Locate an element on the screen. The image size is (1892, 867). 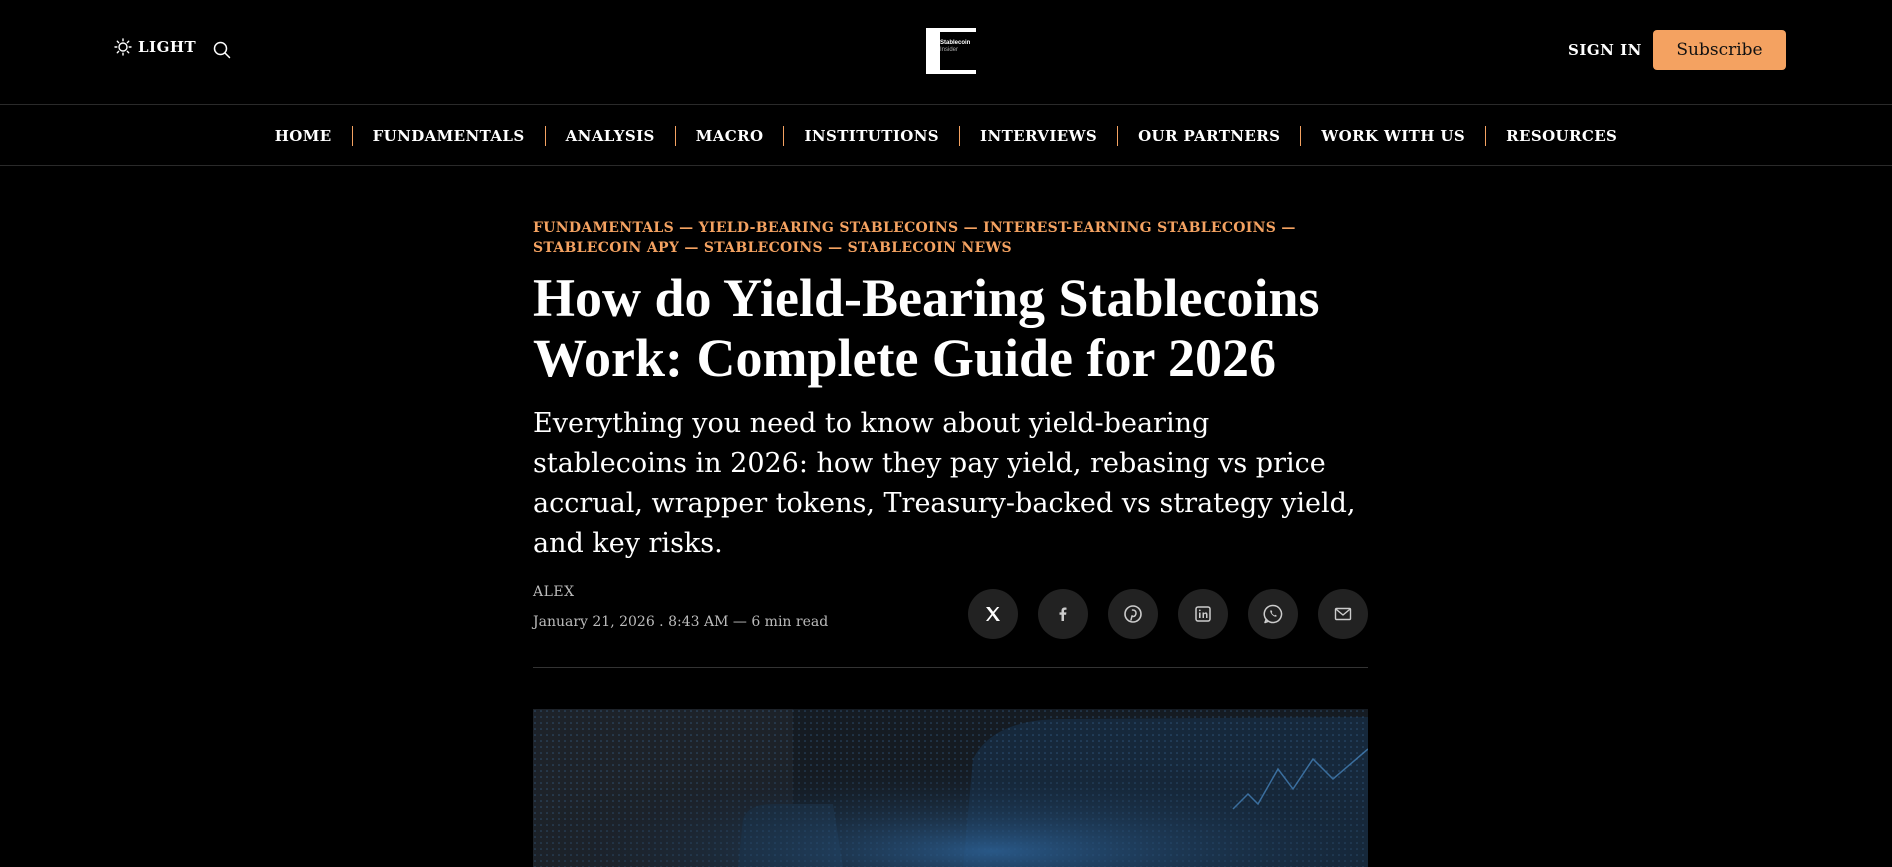
theme-toggle: LIGHT is located at coordinates (155, 47).